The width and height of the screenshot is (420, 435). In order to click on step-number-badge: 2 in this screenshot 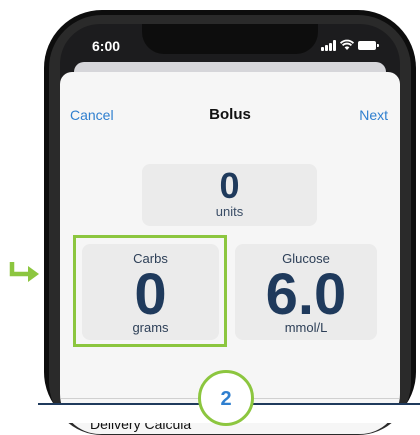, I will do `click(226, 398)`.